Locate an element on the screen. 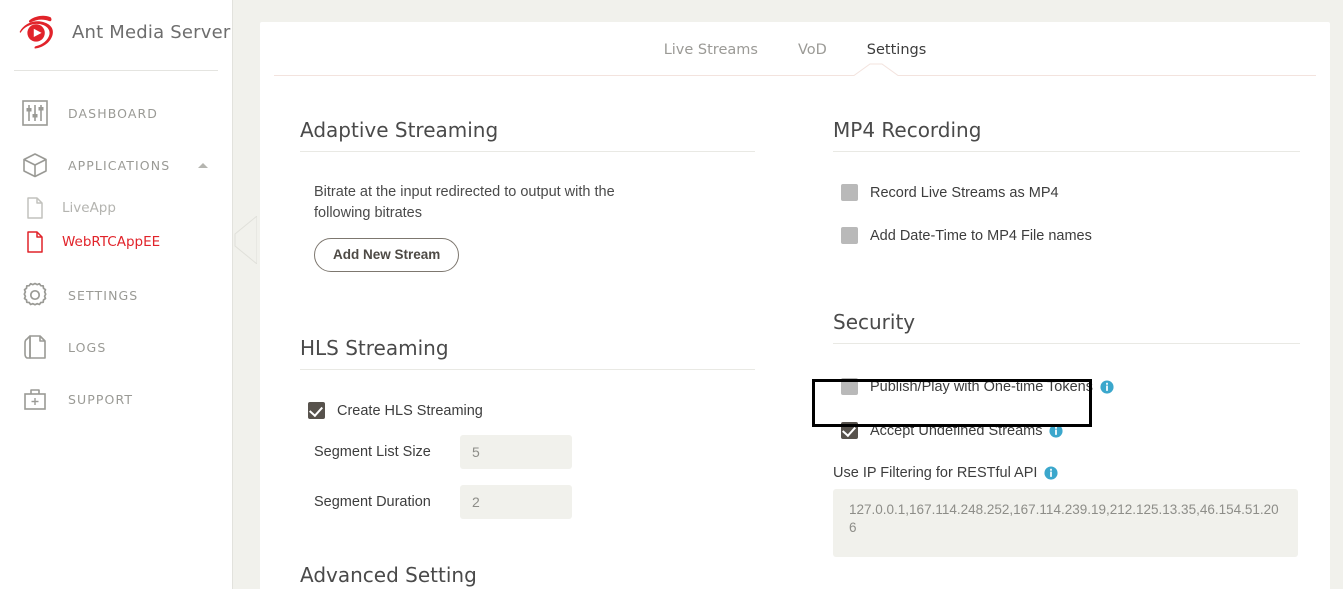  sidebar-item-support: SUPPORT is located at coordinates (116, 399).